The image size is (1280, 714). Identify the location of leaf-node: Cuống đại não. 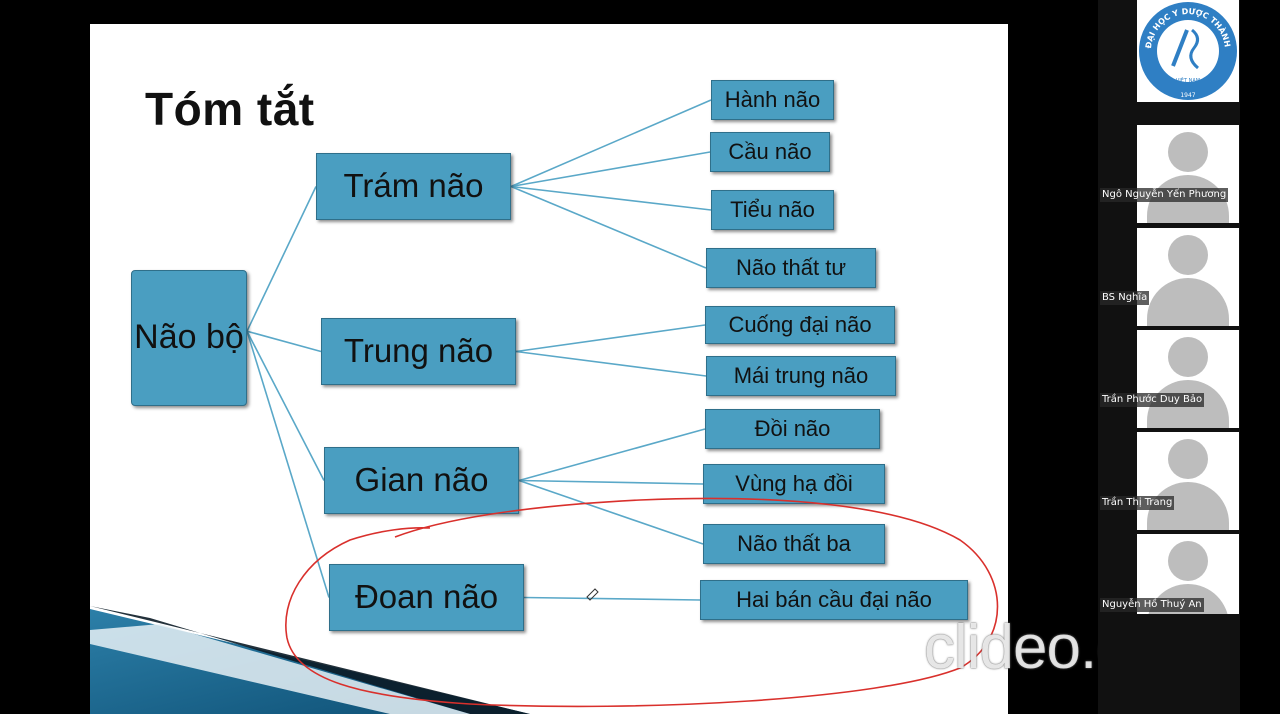
(800, 325).